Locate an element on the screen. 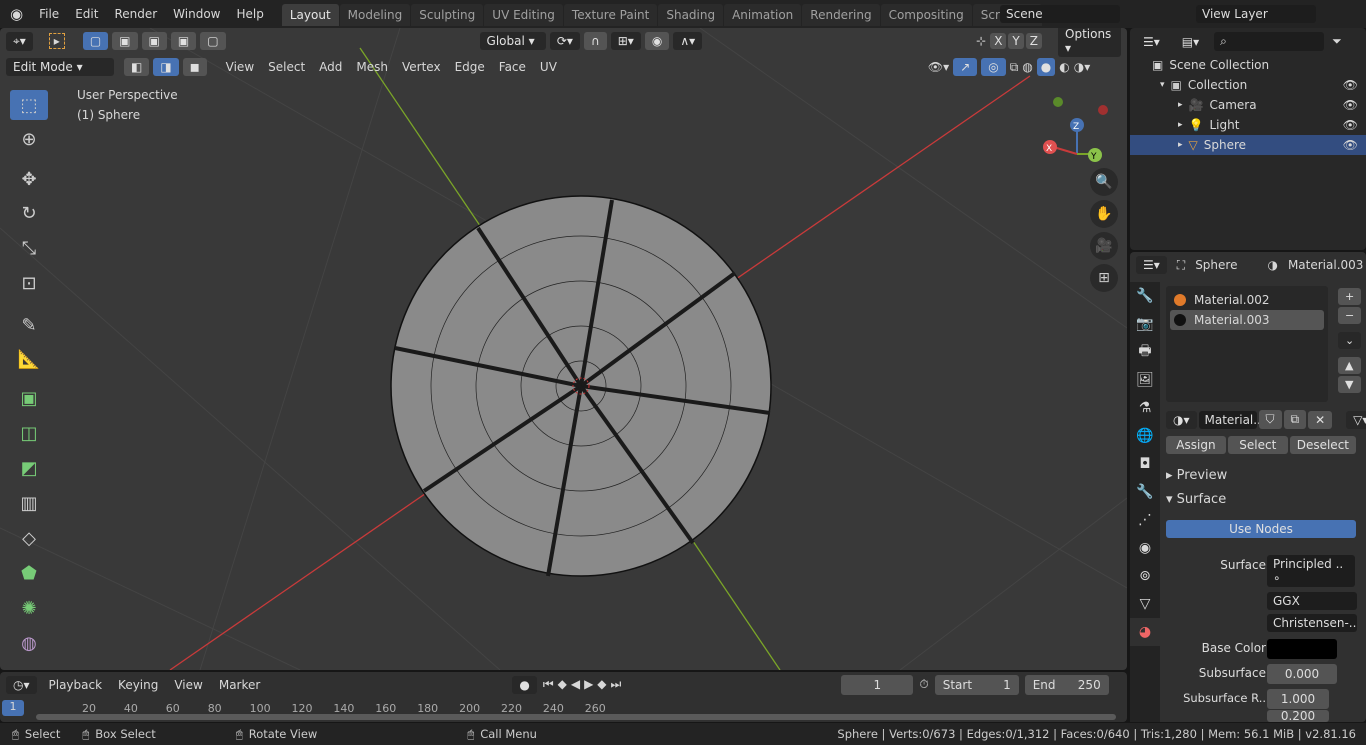 The image size is (1366, 745). link-dropdown: ▽▾ is located at coordinates (1356, 419).